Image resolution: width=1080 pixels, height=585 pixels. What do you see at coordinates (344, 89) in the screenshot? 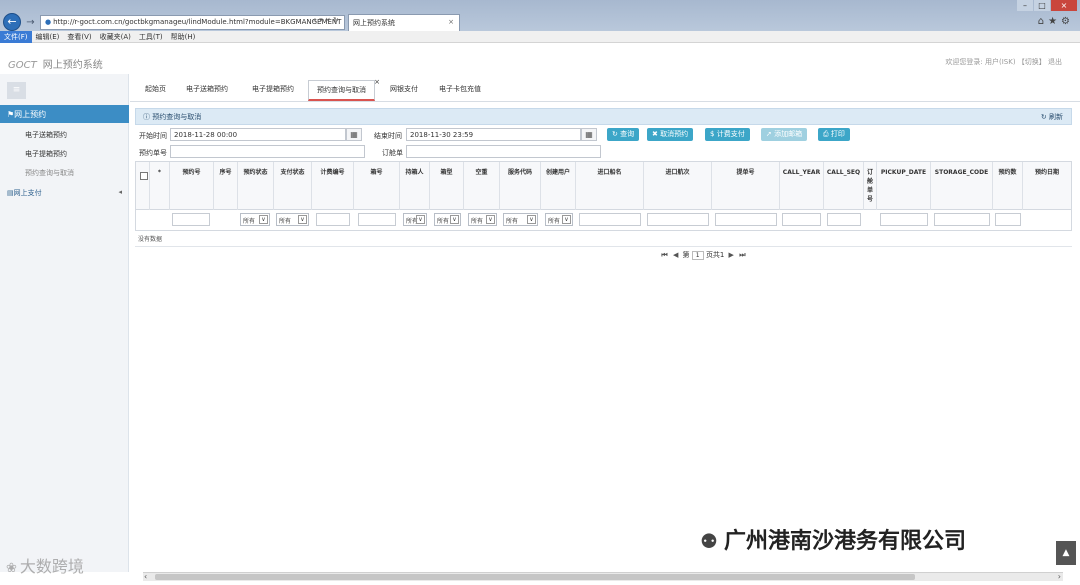
I see `tab-booking-query: 预约查询与取消 ×` at bounding box center [344, 89].